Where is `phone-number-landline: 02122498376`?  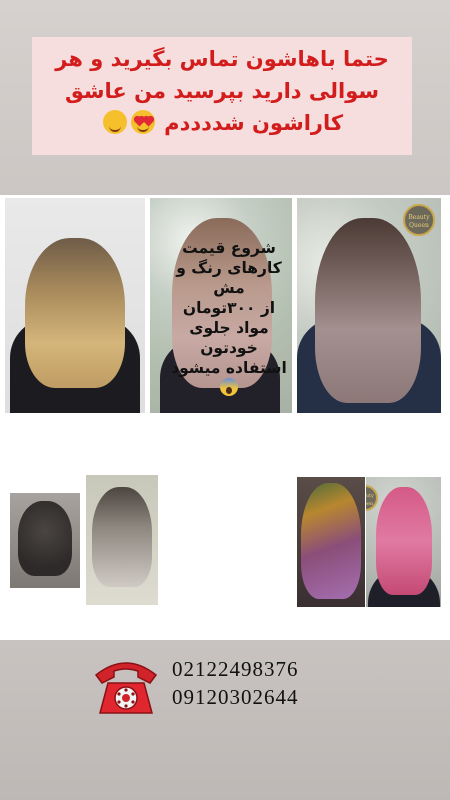 phone-number-landline: 02122498376 is located at coordinates (252, 669).